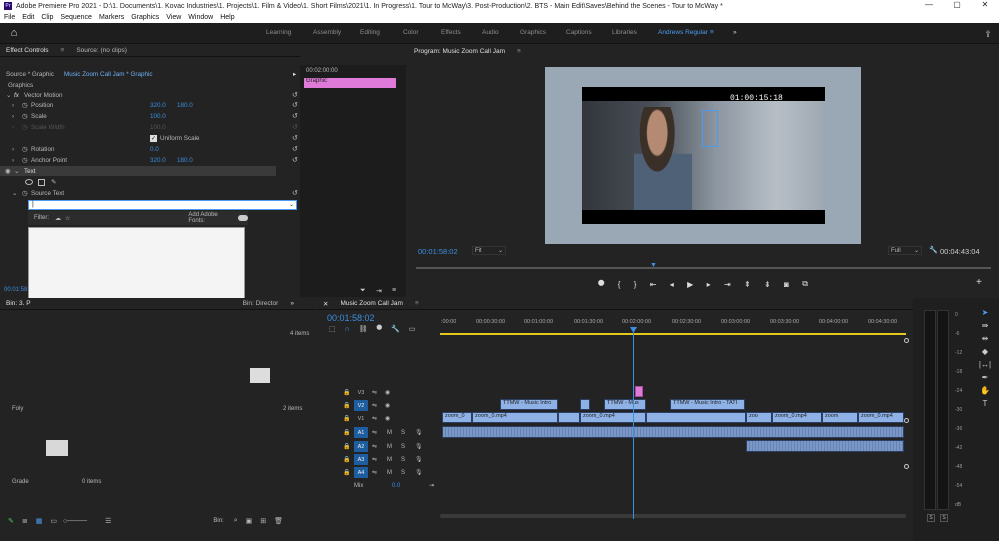 The image size is (999, 541). What do you see at coordinates (17, 409) in the screenshot?
I see `folder-label-foly: Foly` at bounding box center [17, 409].